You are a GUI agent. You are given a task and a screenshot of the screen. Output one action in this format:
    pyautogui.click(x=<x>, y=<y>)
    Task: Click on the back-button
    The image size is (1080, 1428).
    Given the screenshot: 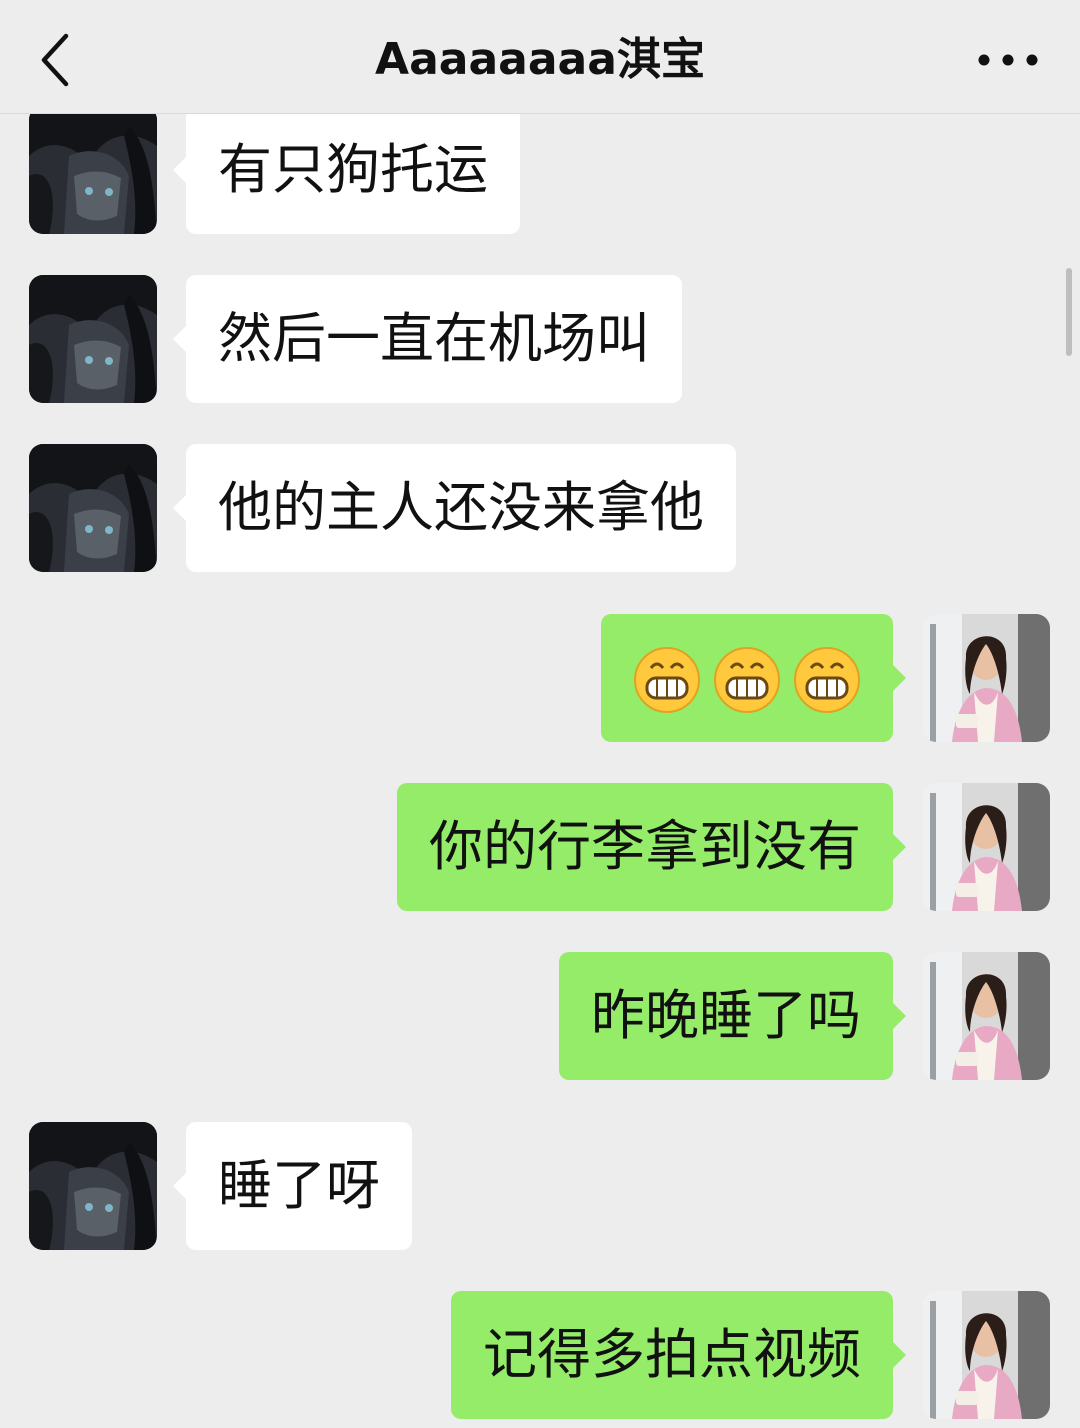 What is the action you would take?
    pyautogui.click(x=58, y=60)
    